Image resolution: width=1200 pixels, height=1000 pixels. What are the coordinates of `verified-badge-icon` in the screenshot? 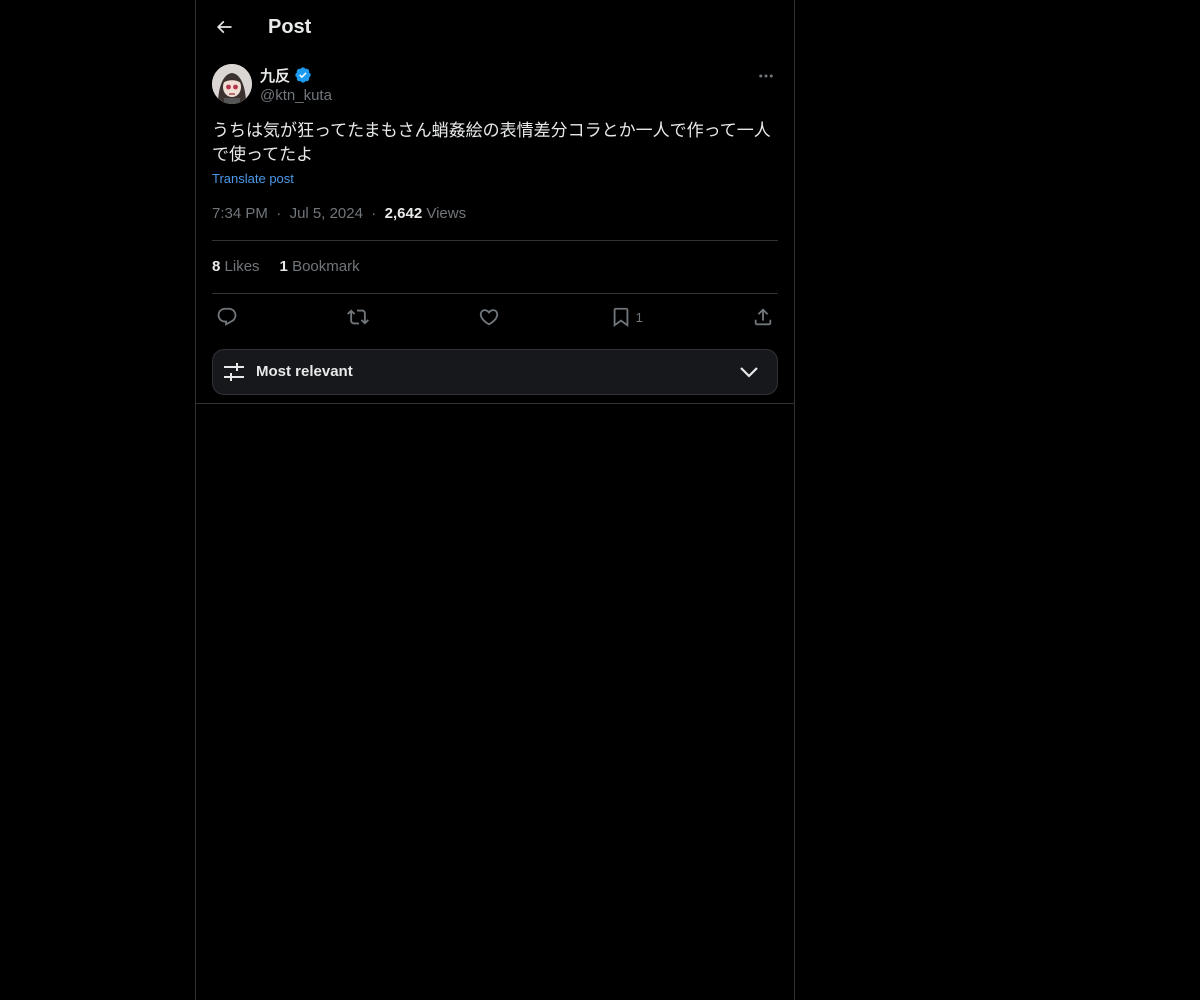 It's located at (303, 75).